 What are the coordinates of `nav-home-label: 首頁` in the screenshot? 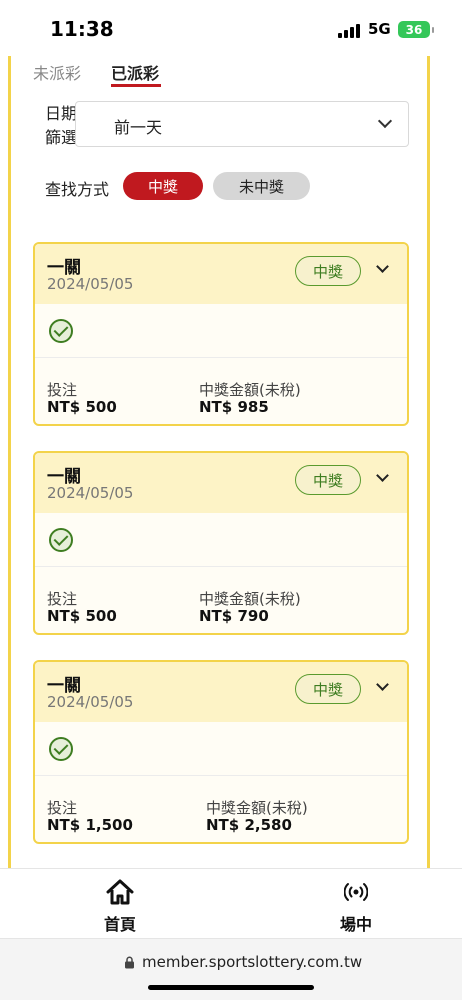 It's located at (119, 924).